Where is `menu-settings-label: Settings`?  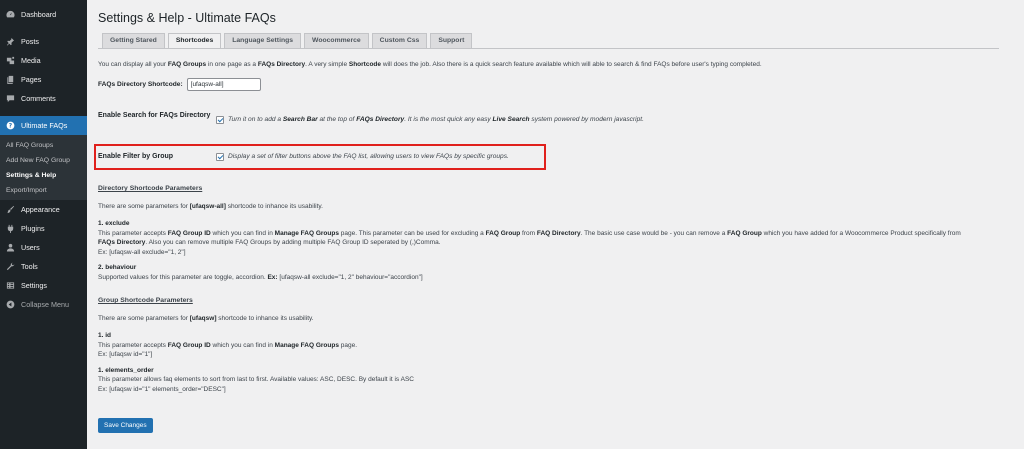
menu-settings-label: Settings is located at coordinates (34, 285).